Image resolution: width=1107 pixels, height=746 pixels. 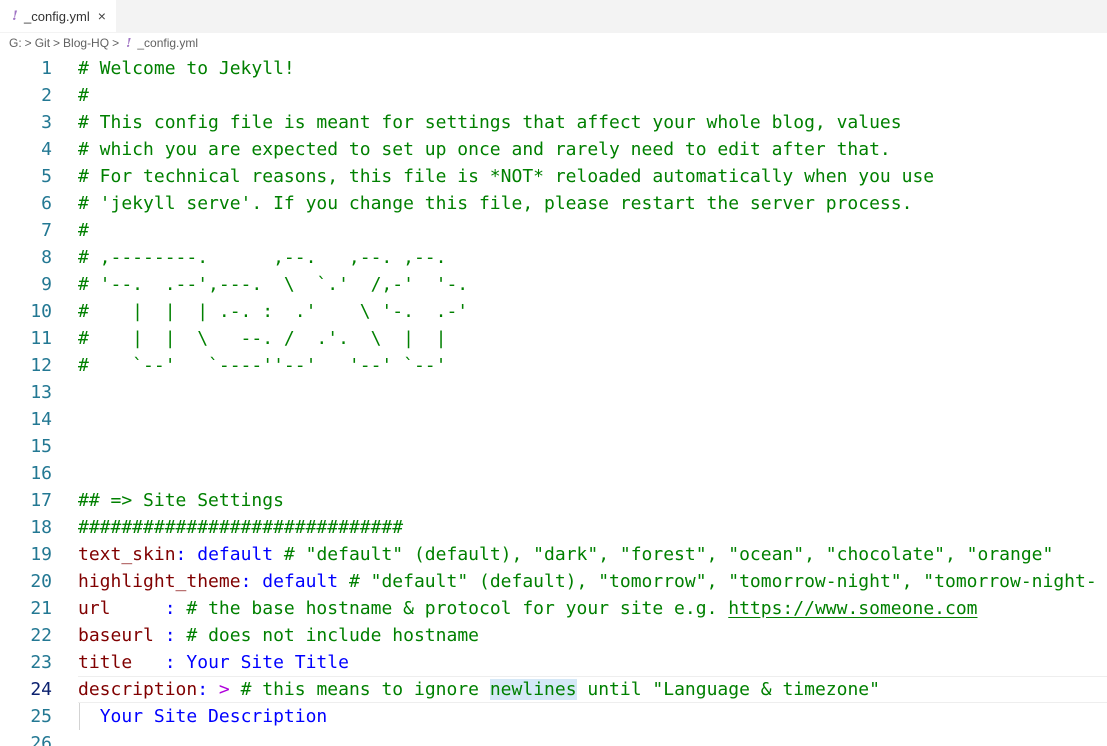 I want to click on line-content: baseurl : # does not include hostname, so click(x=592, y=635).